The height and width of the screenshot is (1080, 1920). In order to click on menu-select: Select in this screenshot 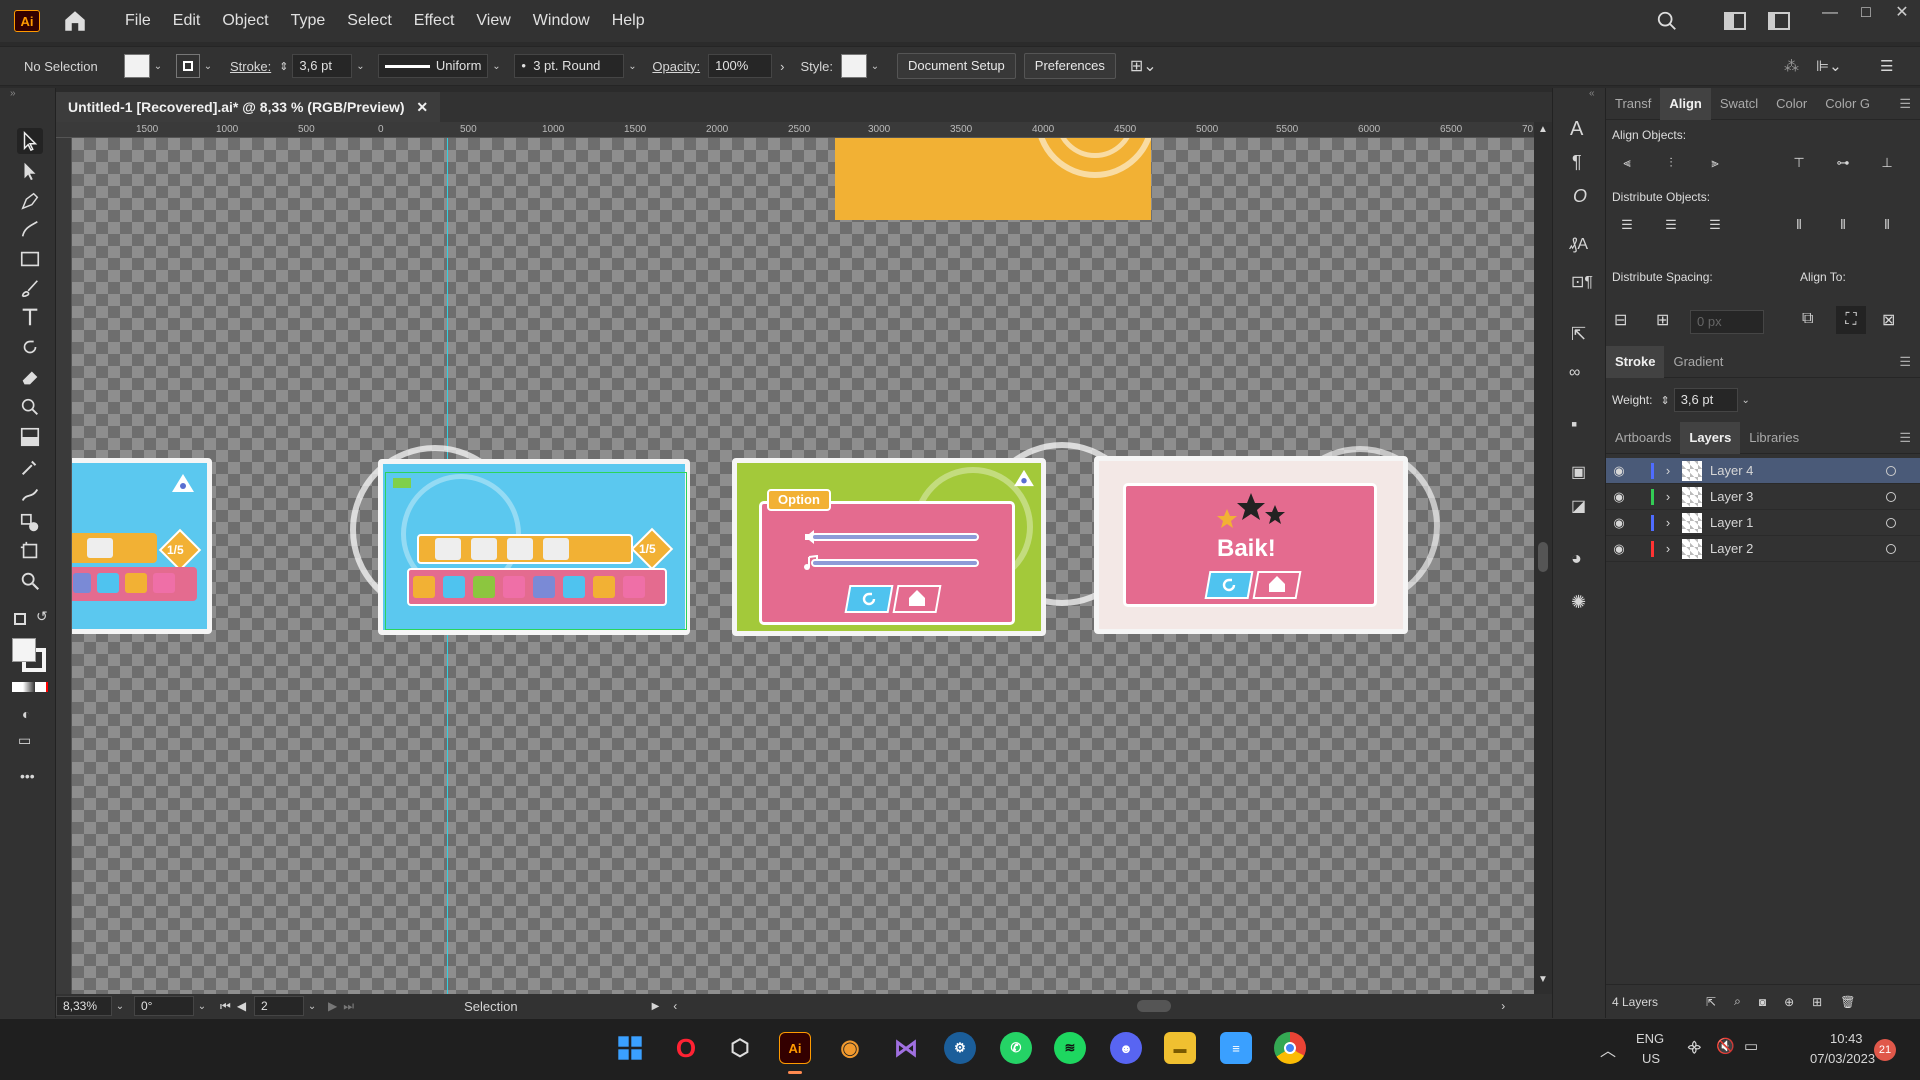, I will do `click(369, 21)`.